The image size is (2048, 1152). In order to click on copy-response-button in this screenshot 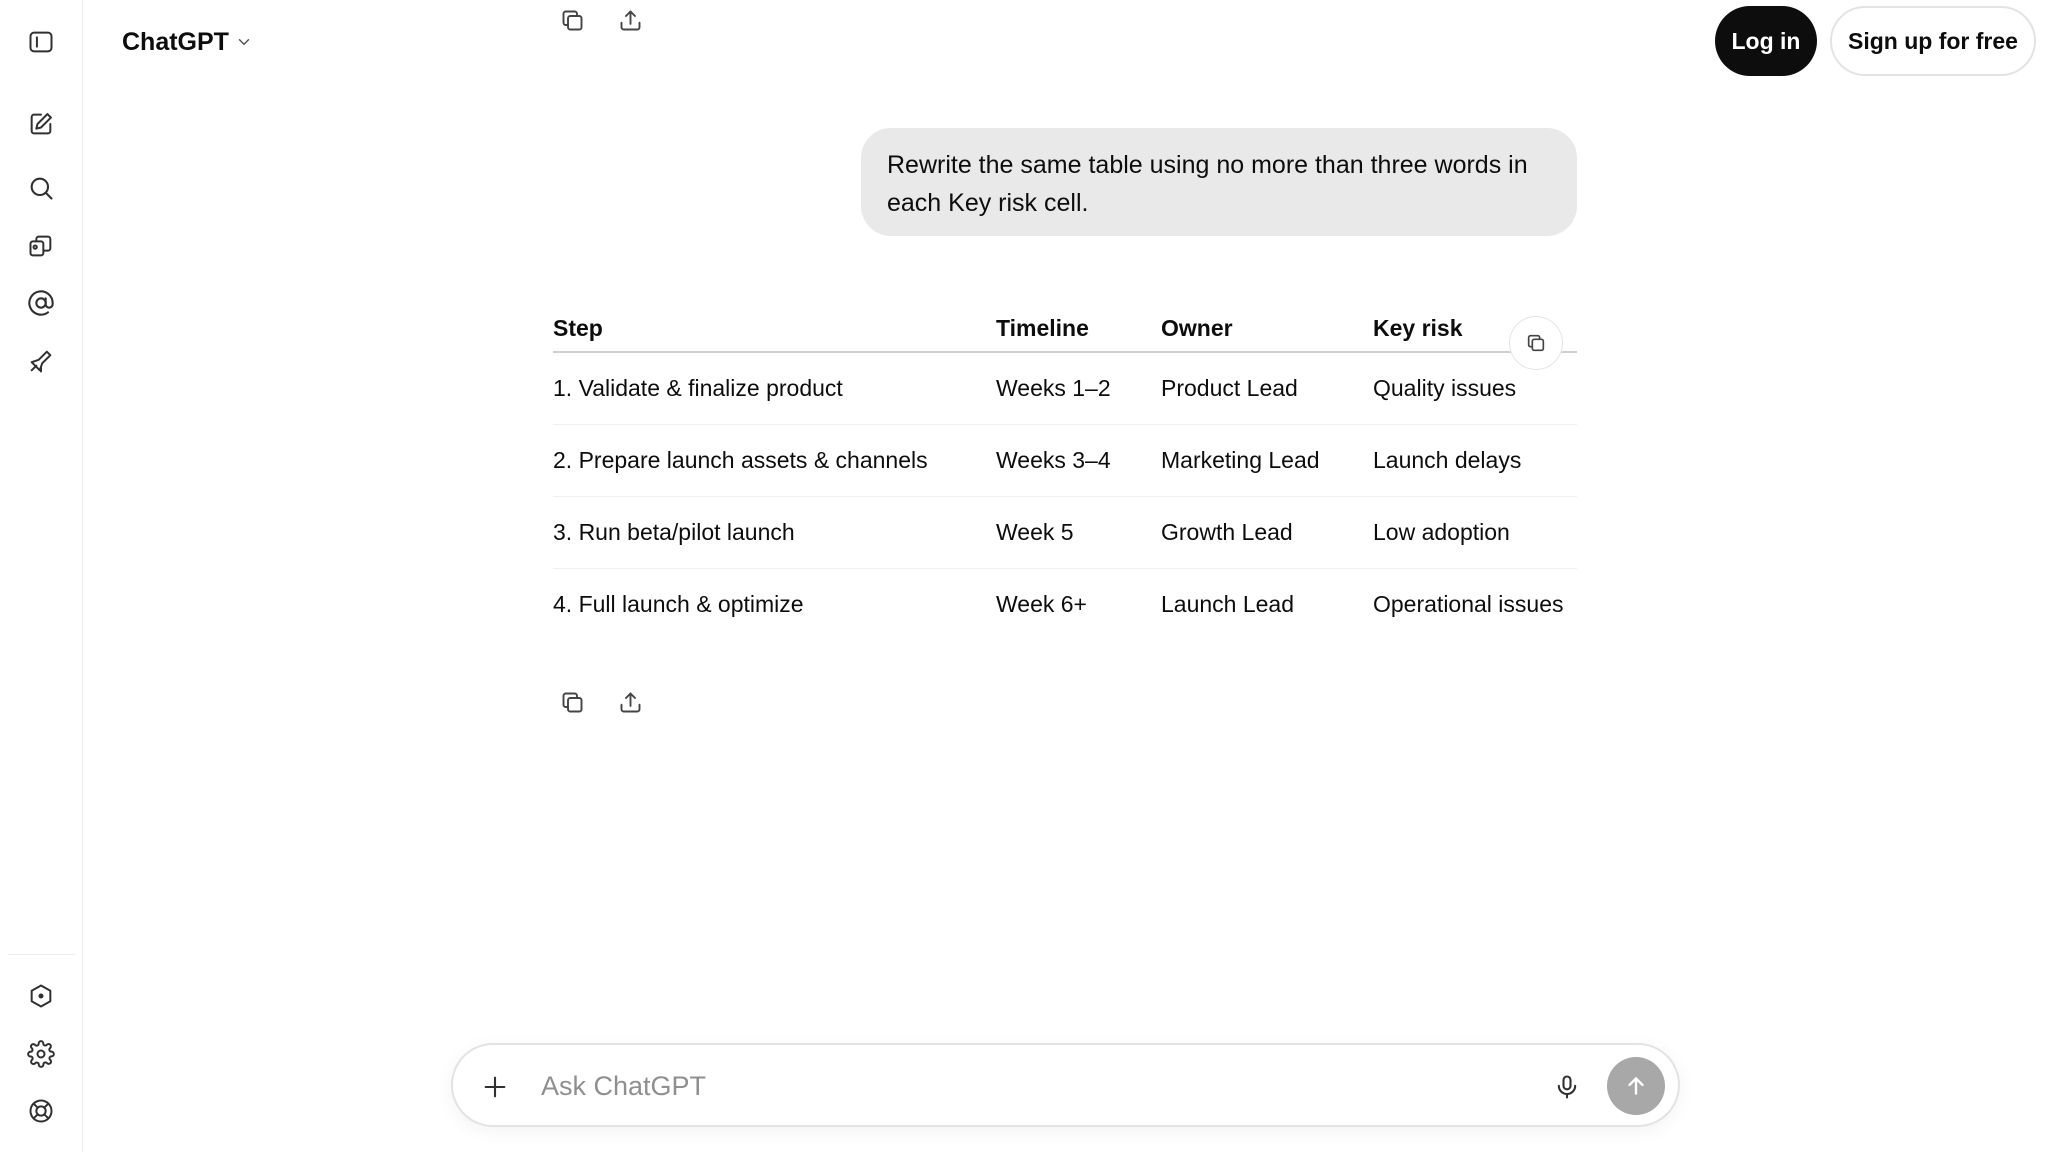, I will do `click(572, 702)`.